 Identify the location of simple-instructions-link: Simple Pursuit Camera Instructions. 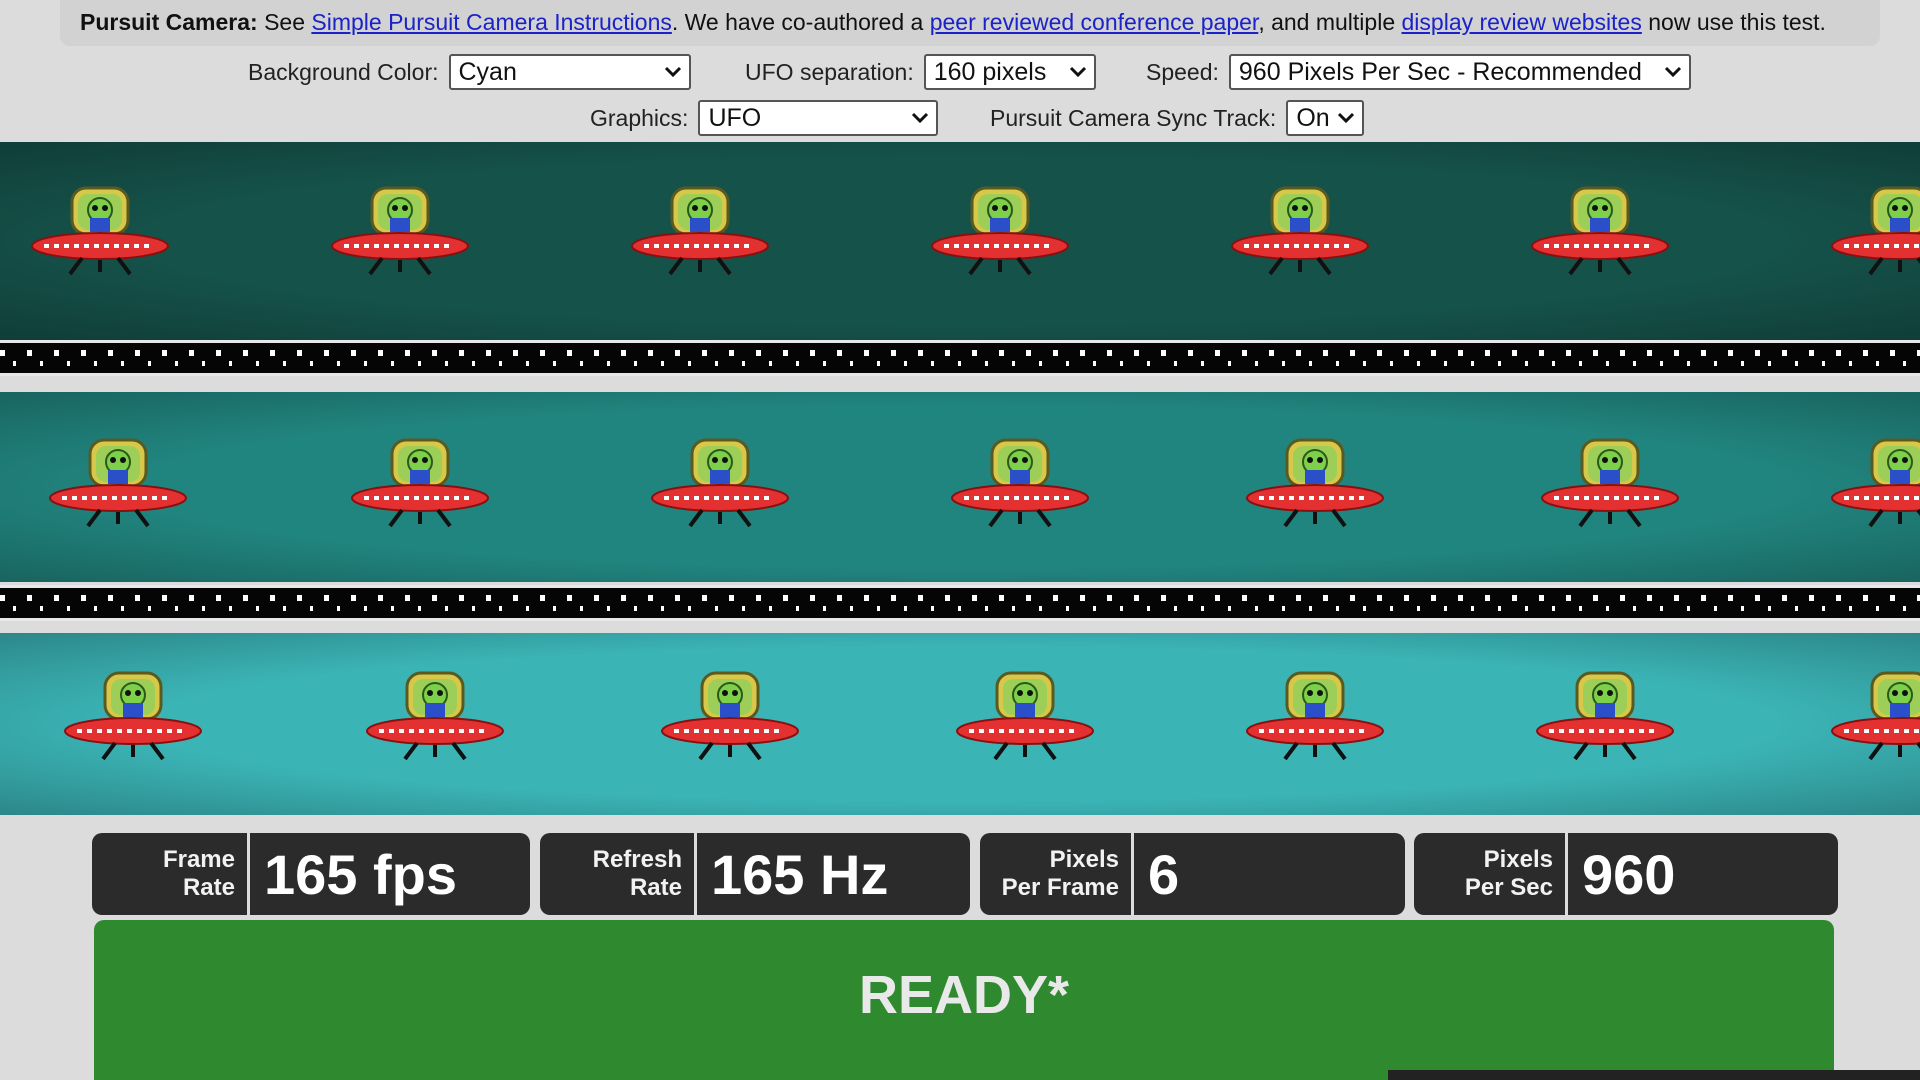
(491, 22).